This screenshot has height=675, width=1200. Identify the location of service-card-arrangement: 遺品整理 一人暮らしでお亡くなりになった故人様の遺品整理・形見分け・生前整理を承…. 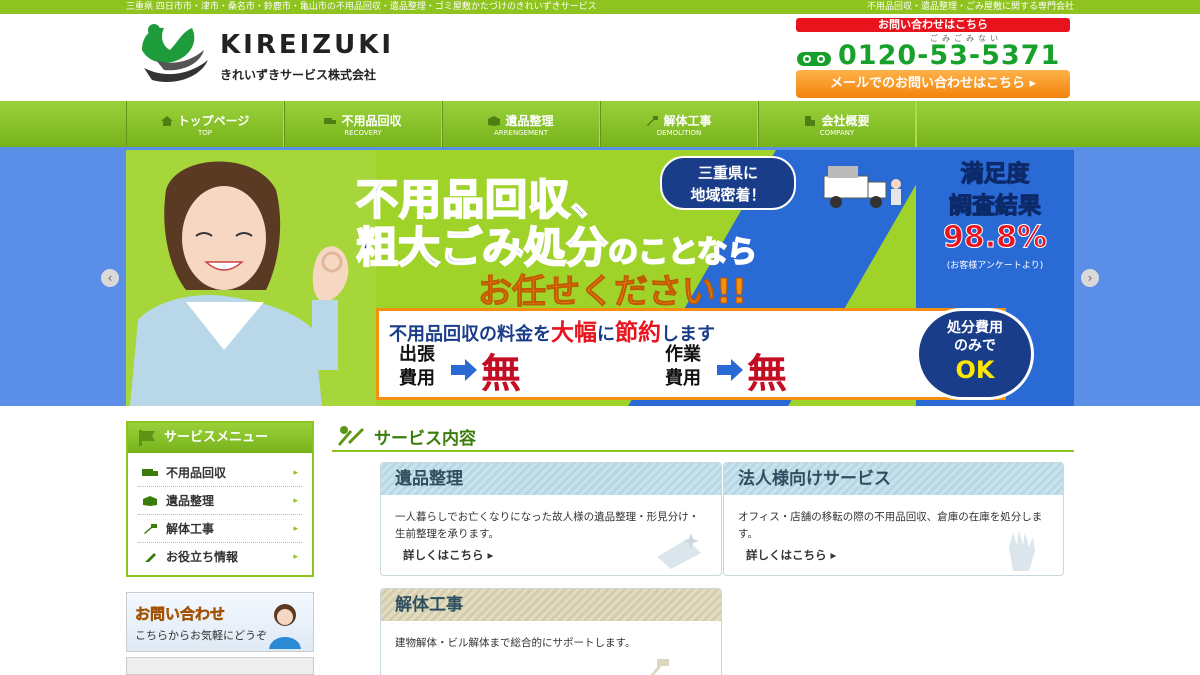
(551, 519).